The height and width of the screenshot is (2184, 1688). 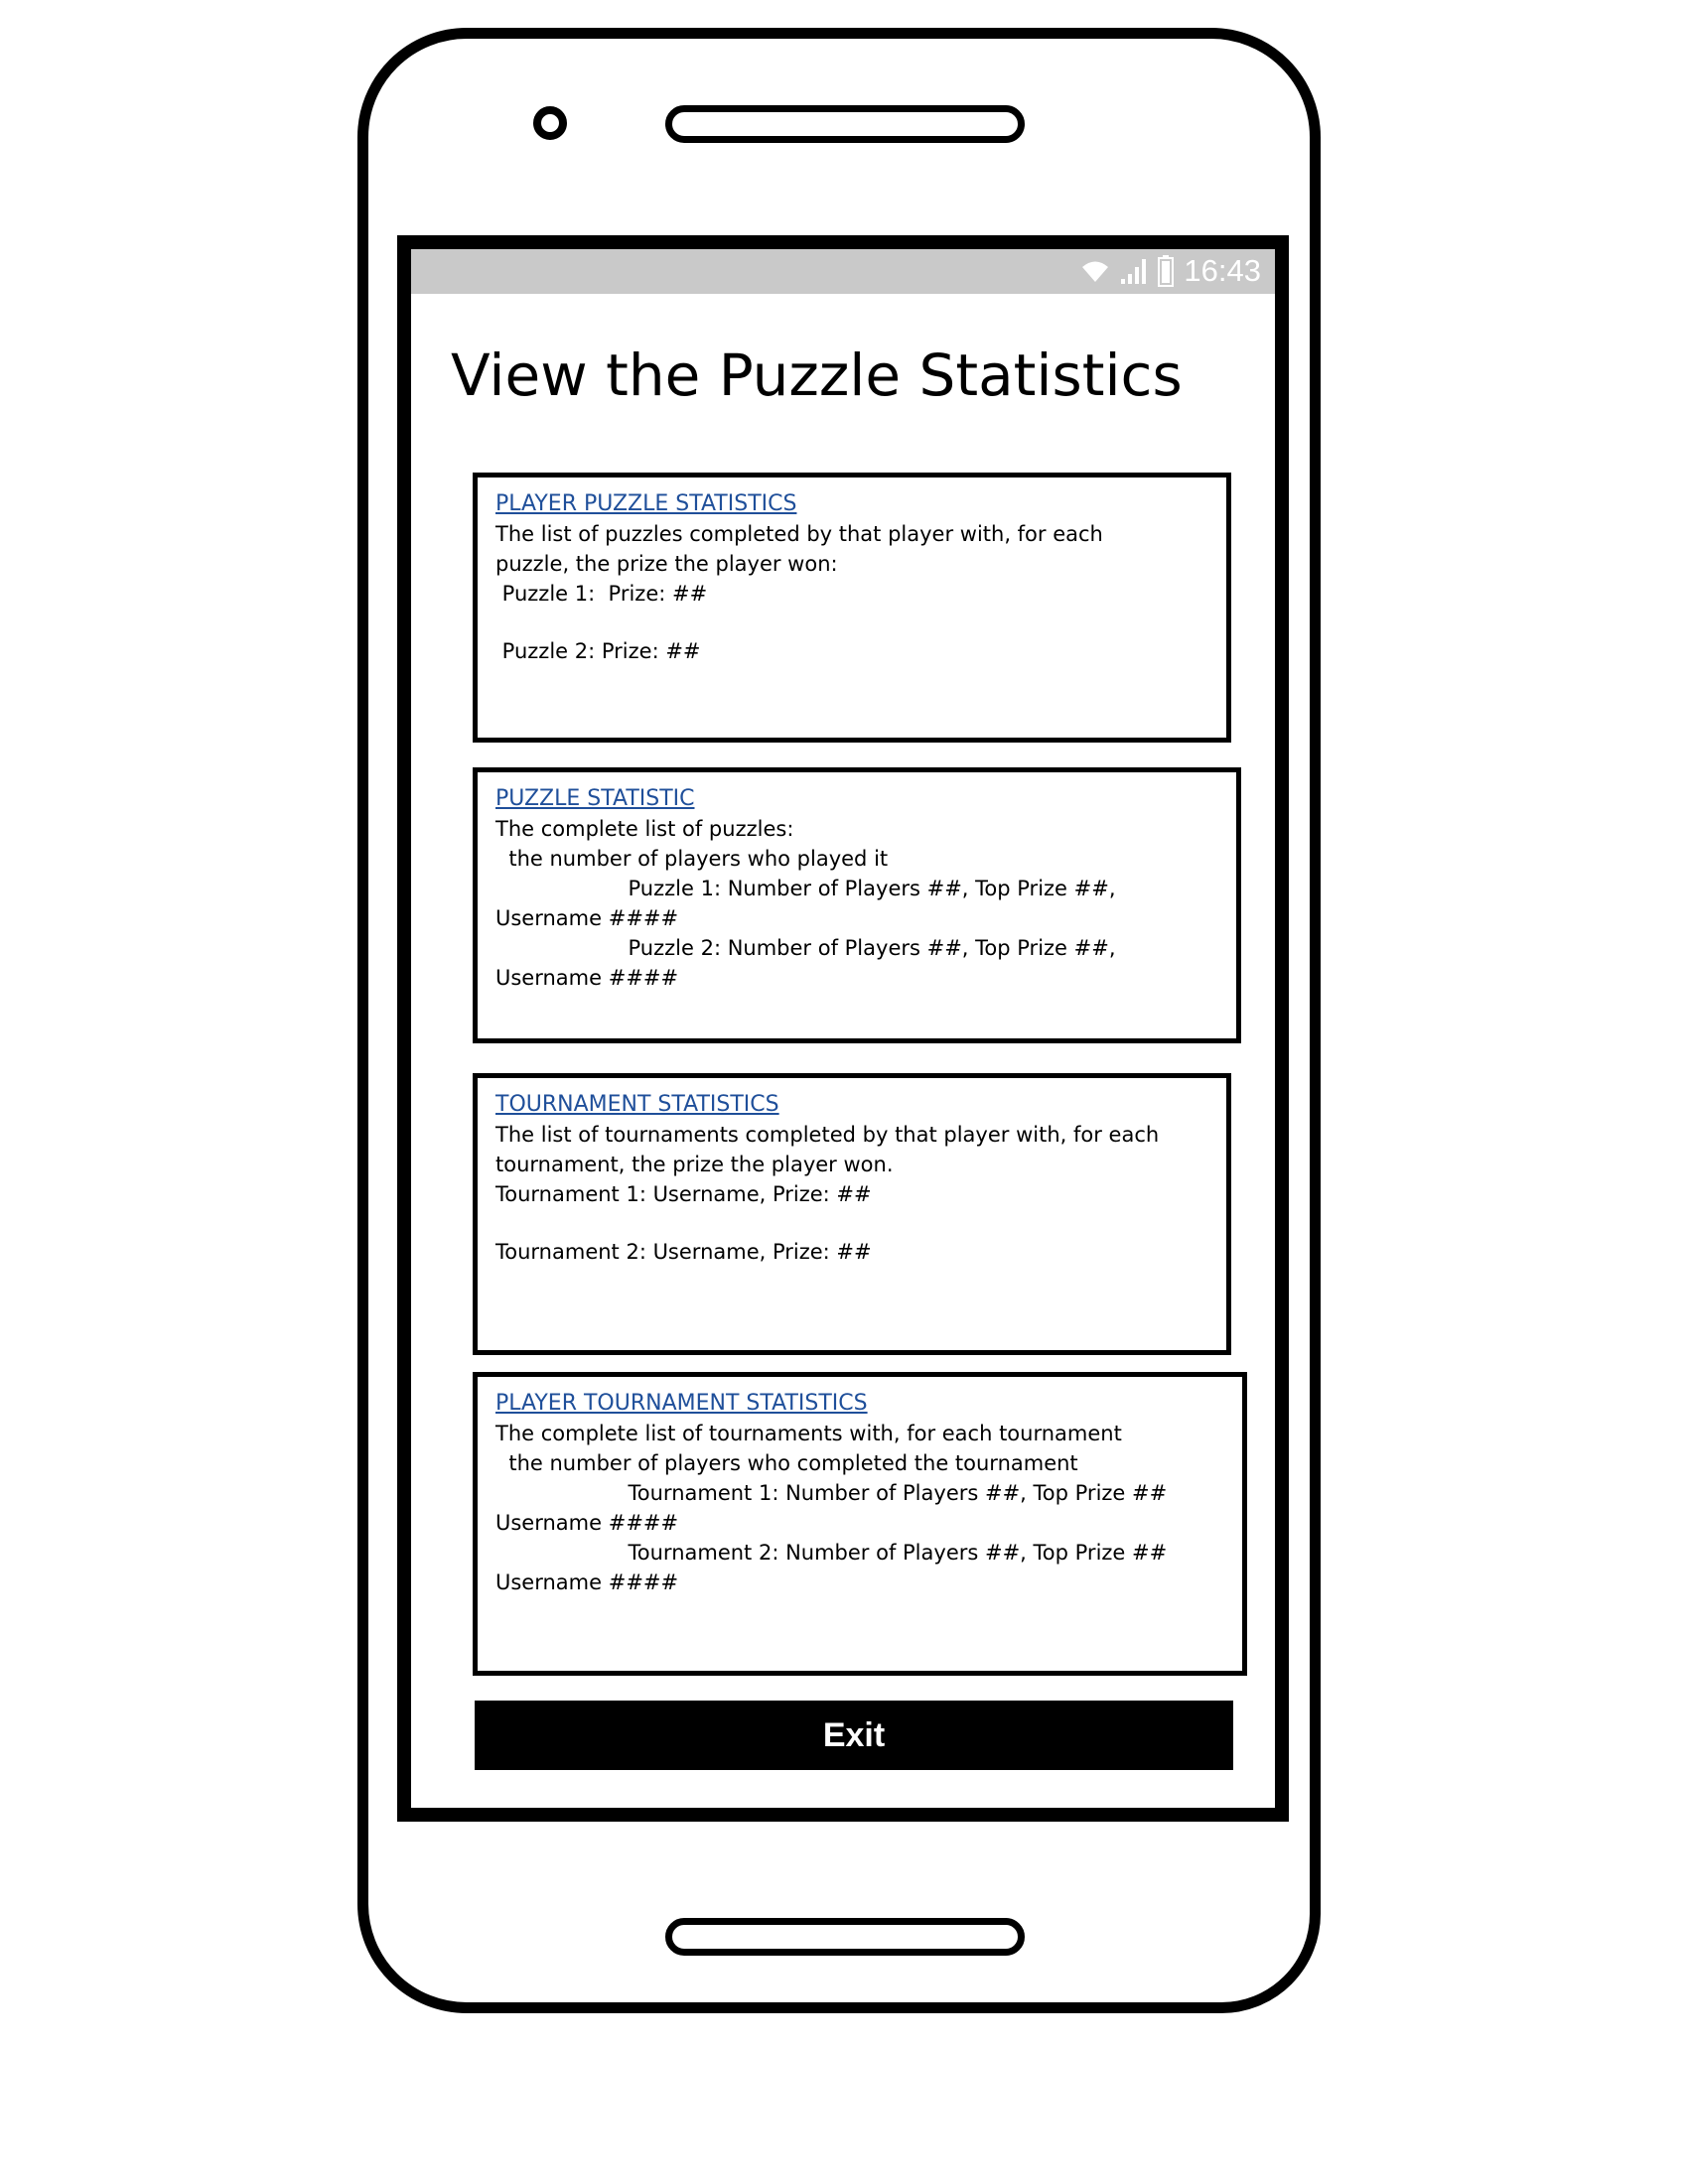 I want to click on card-title-link: PLAYER TOURNAMENT STATISTICS, so click(x=859, y=1404).